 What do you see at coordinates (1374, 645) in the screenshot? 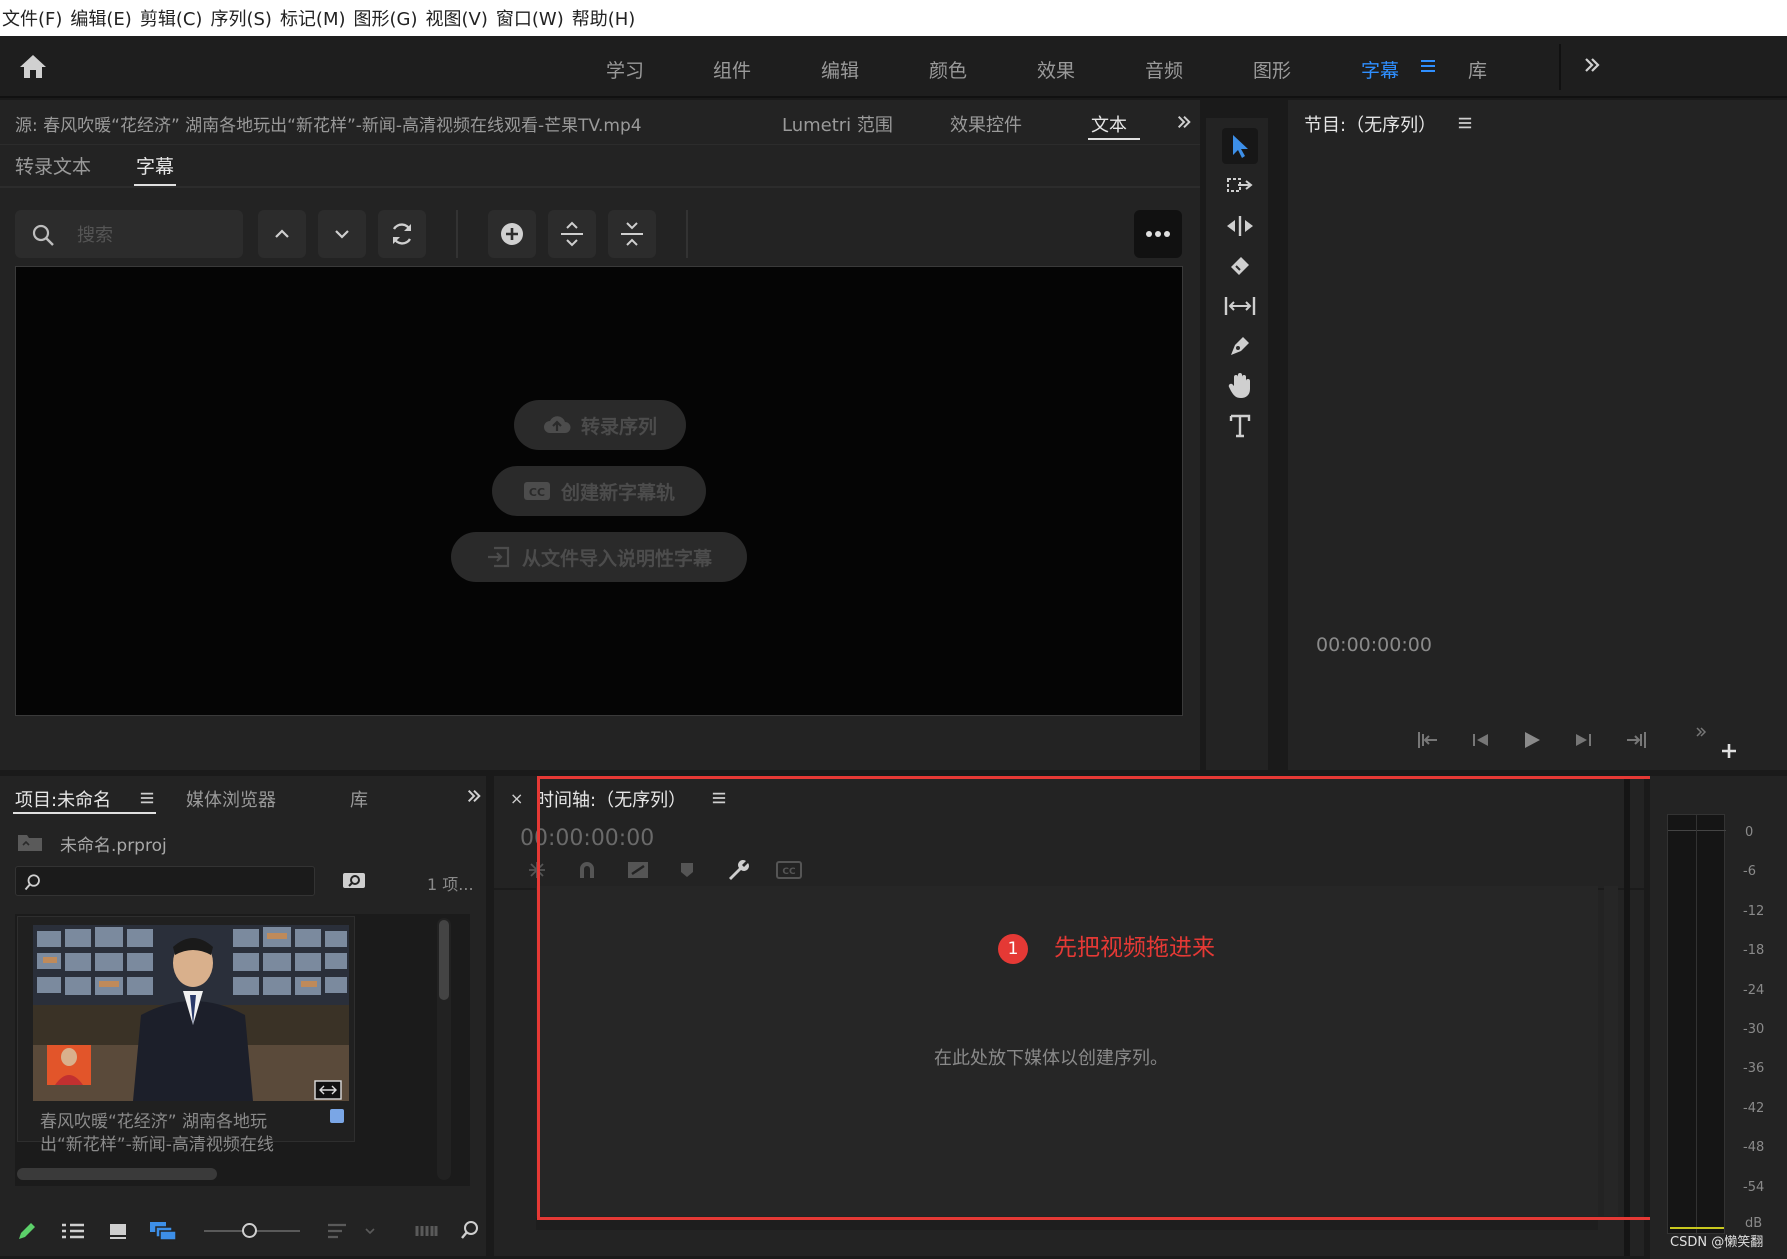
I see `program-timecode: 00:00:00:00` at bounding box center [1374, 645].